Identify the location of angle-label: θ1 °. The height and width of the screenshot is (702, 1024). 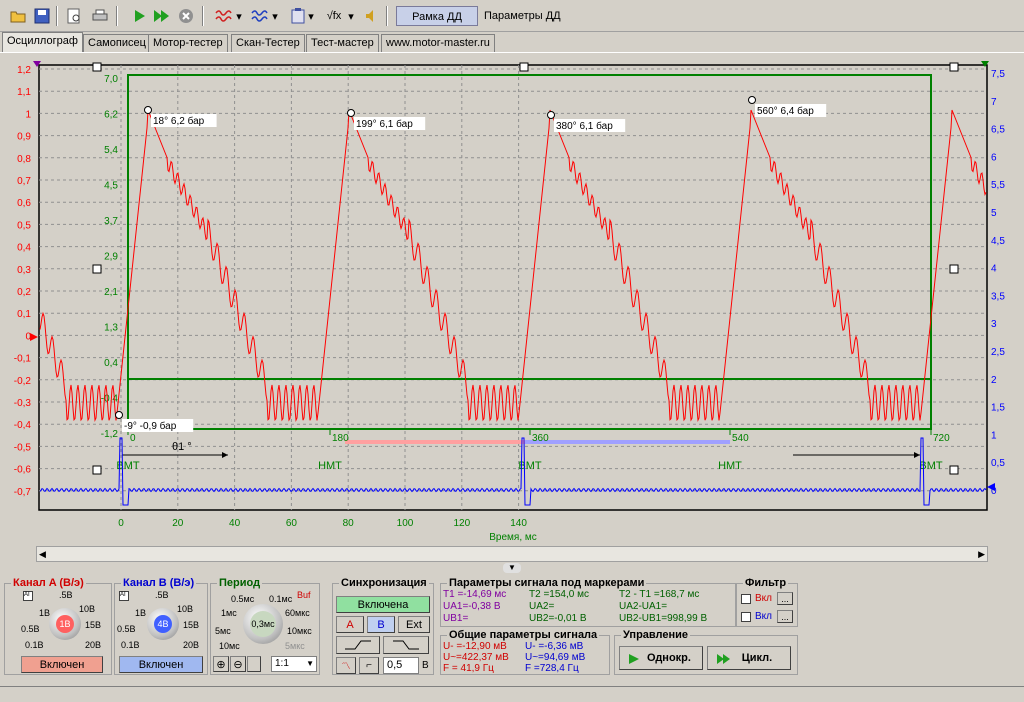
(182, 447).